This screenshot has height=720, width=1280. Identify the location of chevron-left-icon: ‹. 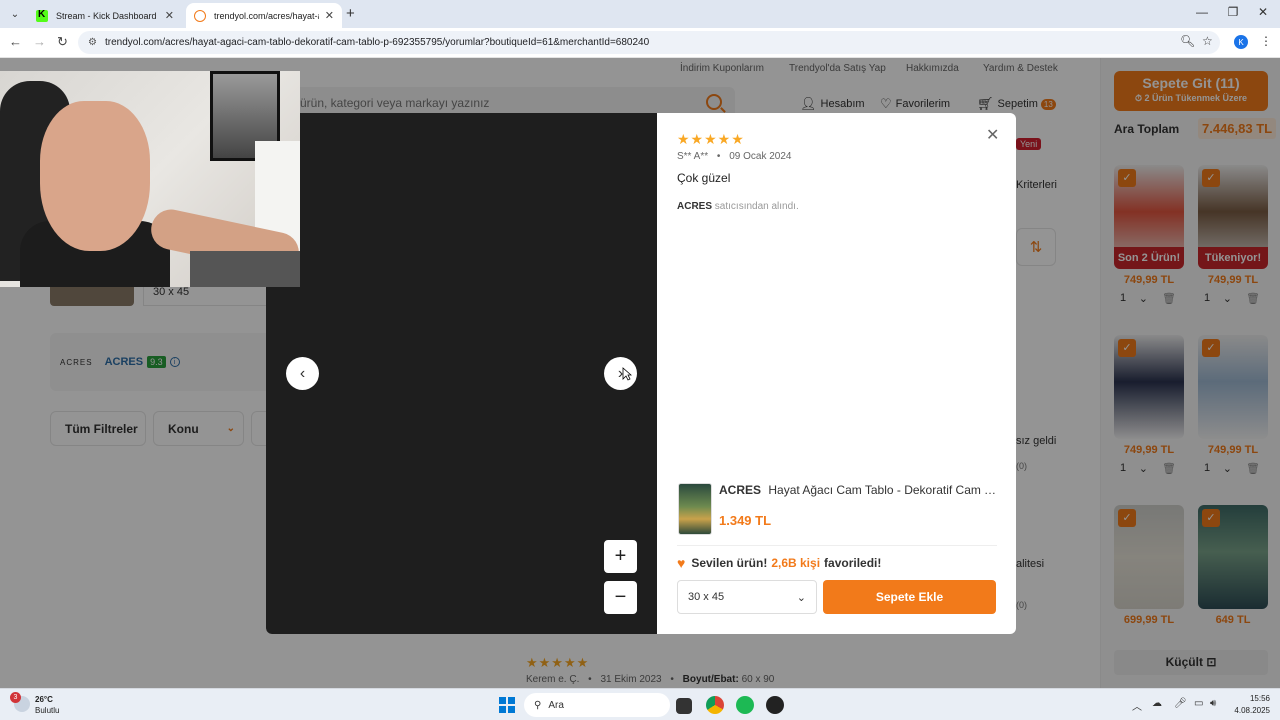
(302, 373).